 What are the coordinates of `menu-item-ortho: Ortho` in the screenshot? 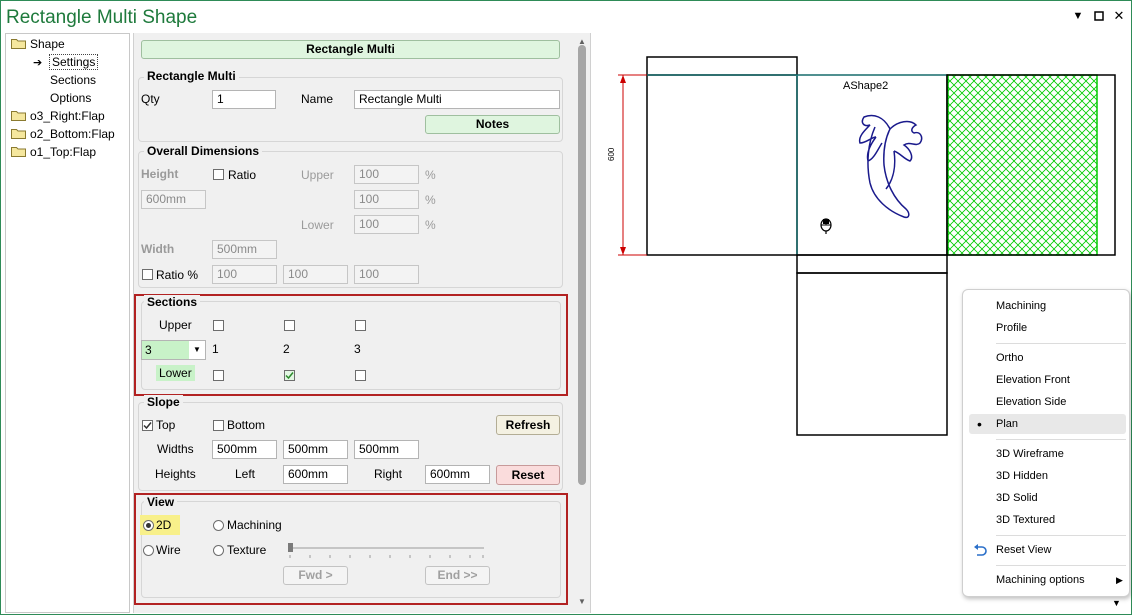 It's located at (1047, 358).